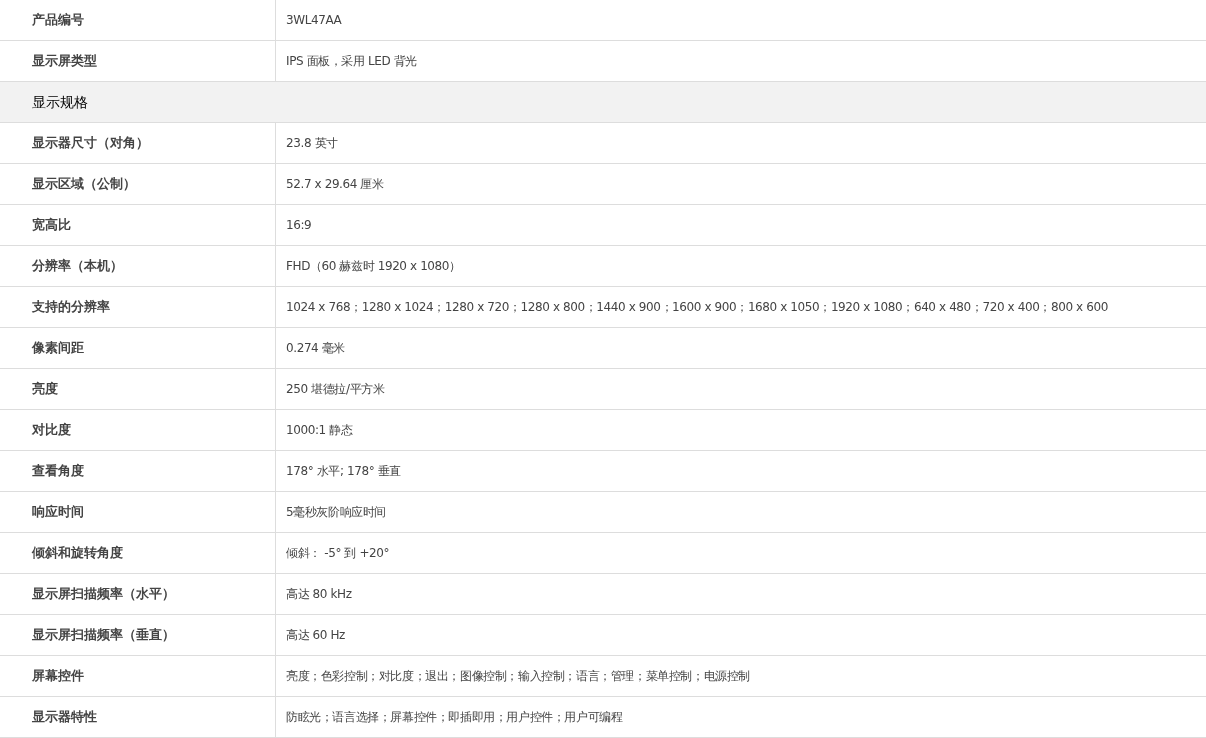 This screenshot has width=1206, height=738. What do you see at coordinates (316, 635) in the screenshot?
I see `spec-value: 高达 60 Hz` at bounding box center [316, 635].